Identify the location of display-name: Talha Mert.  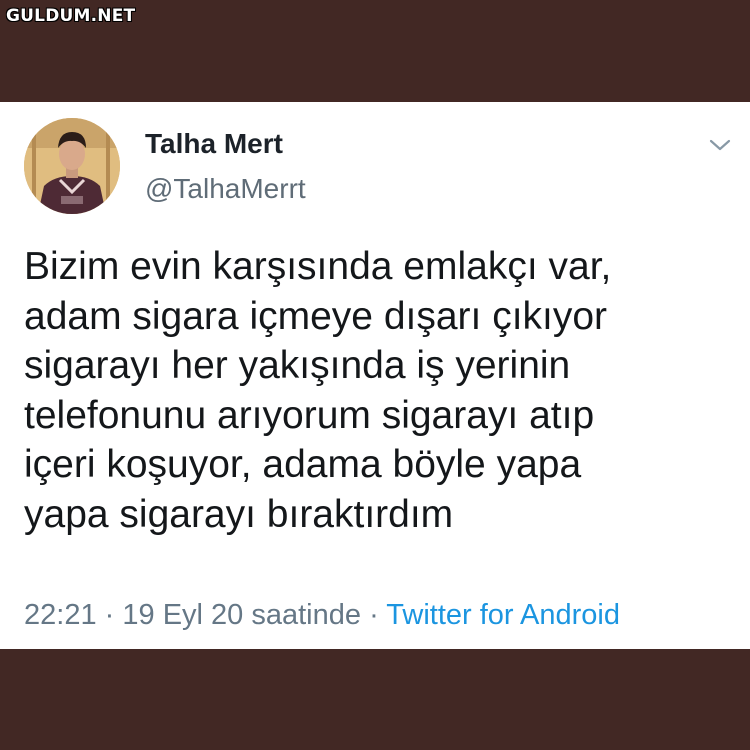
(214, 144).